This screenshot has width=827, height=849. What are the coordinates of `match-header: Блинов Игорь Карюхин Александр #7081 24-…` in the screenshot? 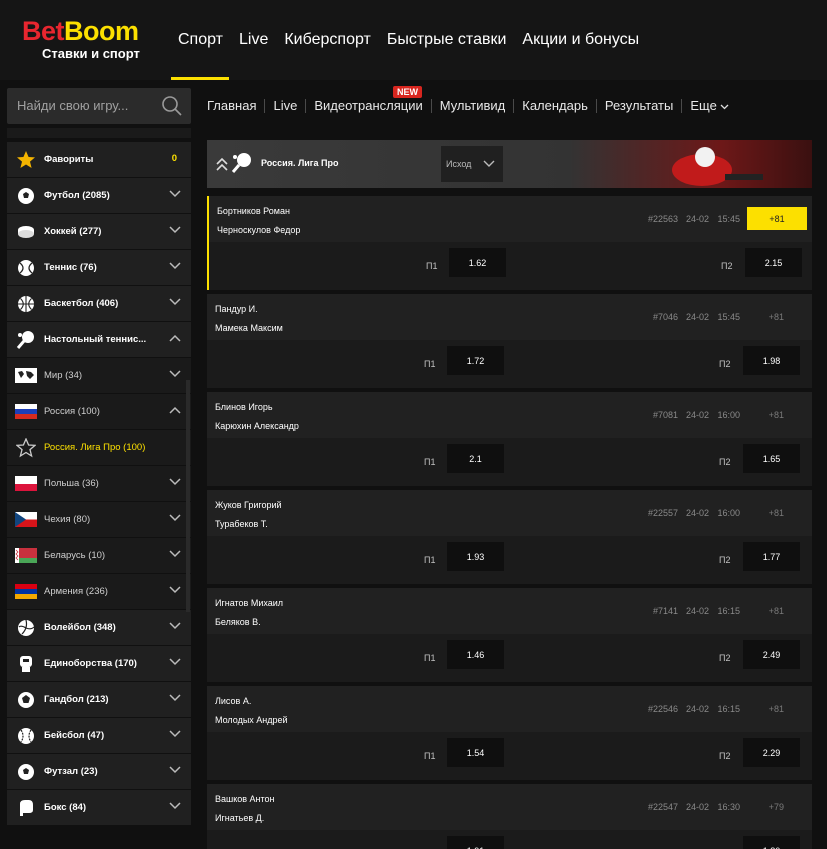 It's located at (509, 415).